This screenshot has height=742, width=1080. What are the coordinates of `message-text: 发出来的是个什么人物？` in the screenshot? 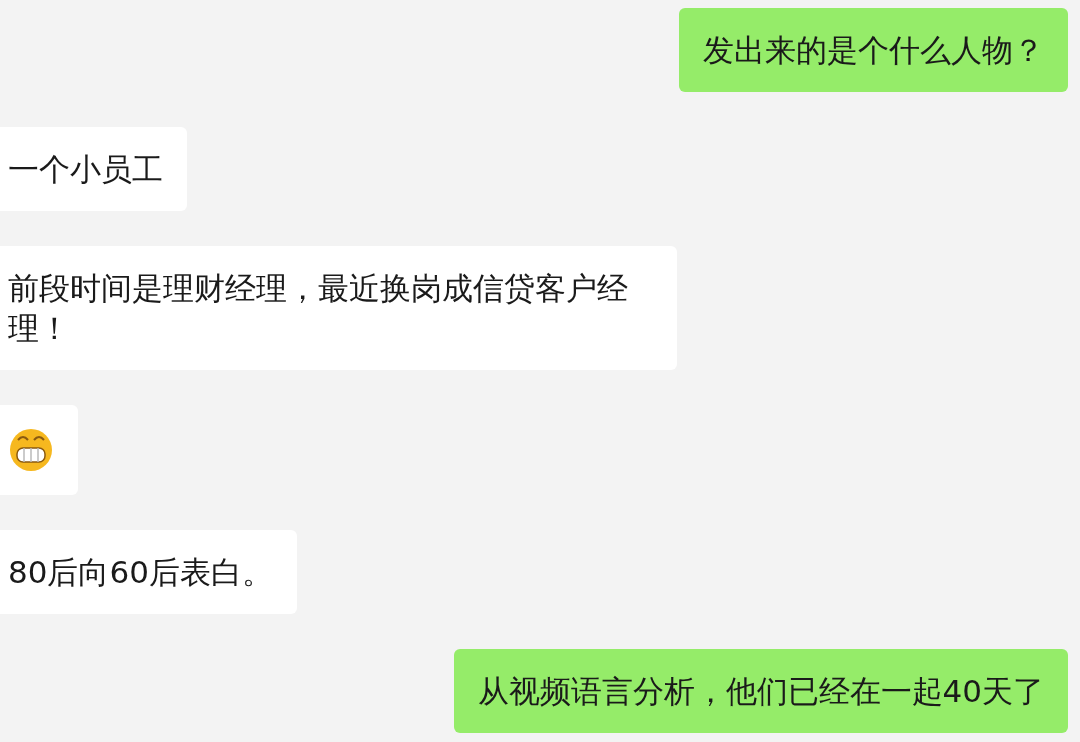 It's located at (873, 50).